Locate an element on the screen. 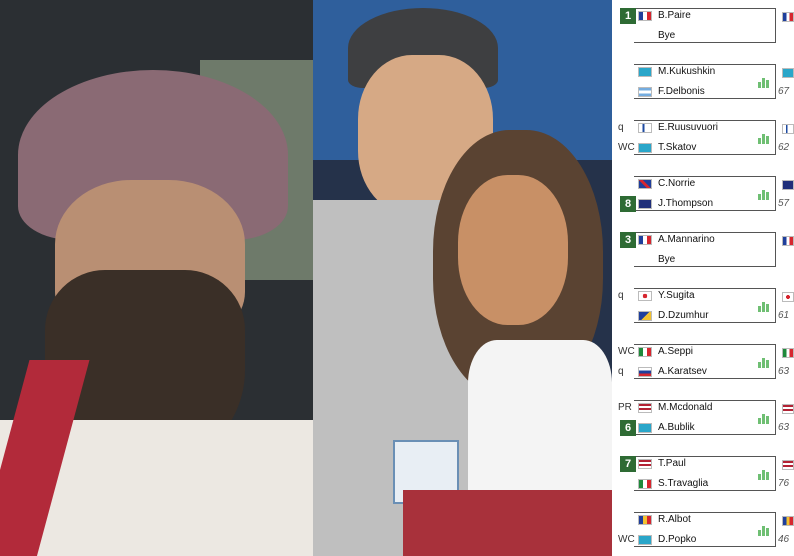 The image size is (794, 556). player-name: T.Skatov is located at coordinates (677, 147).